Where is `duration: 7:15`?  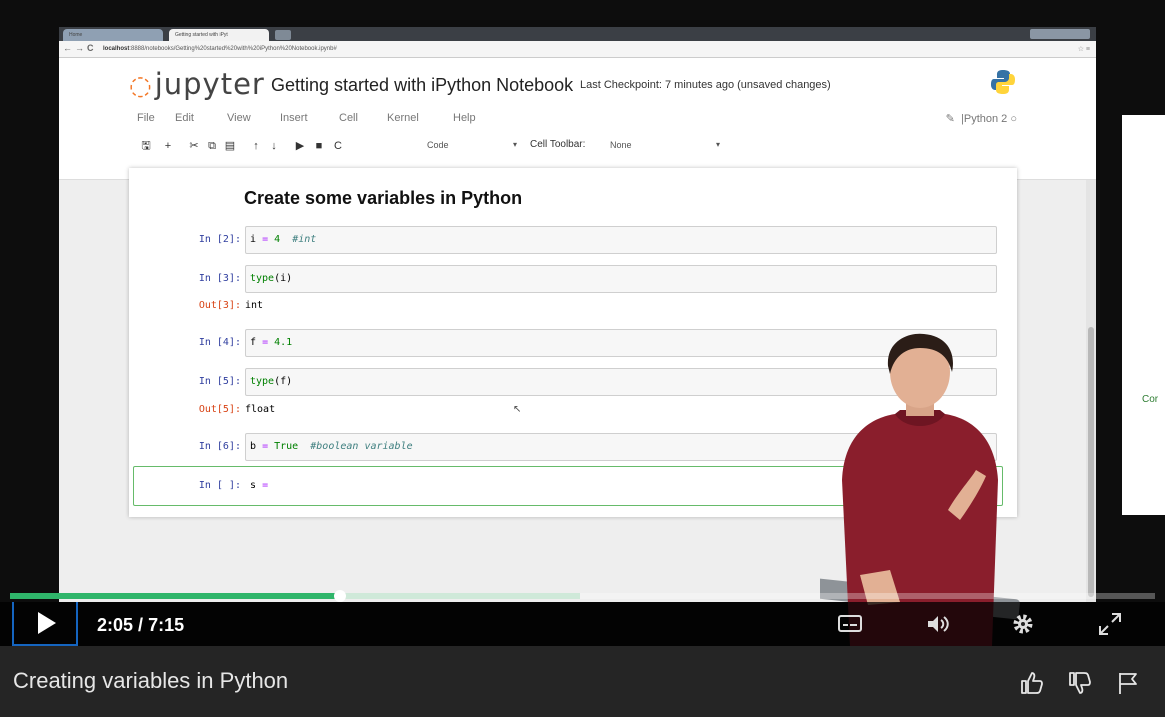 duration: 7:15 is located at coordinates (166, 625).